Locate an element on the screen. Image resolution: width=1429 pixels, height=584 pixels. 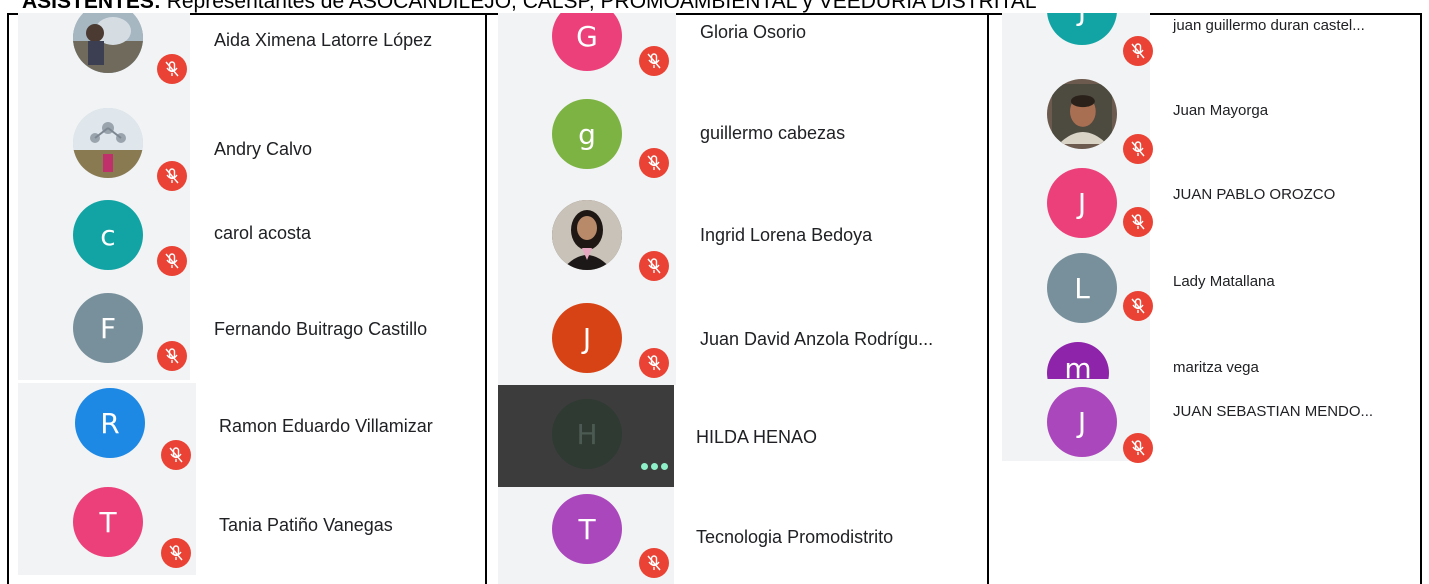
participant-name: HILDA HENAO is located at coordinates (757, 437).